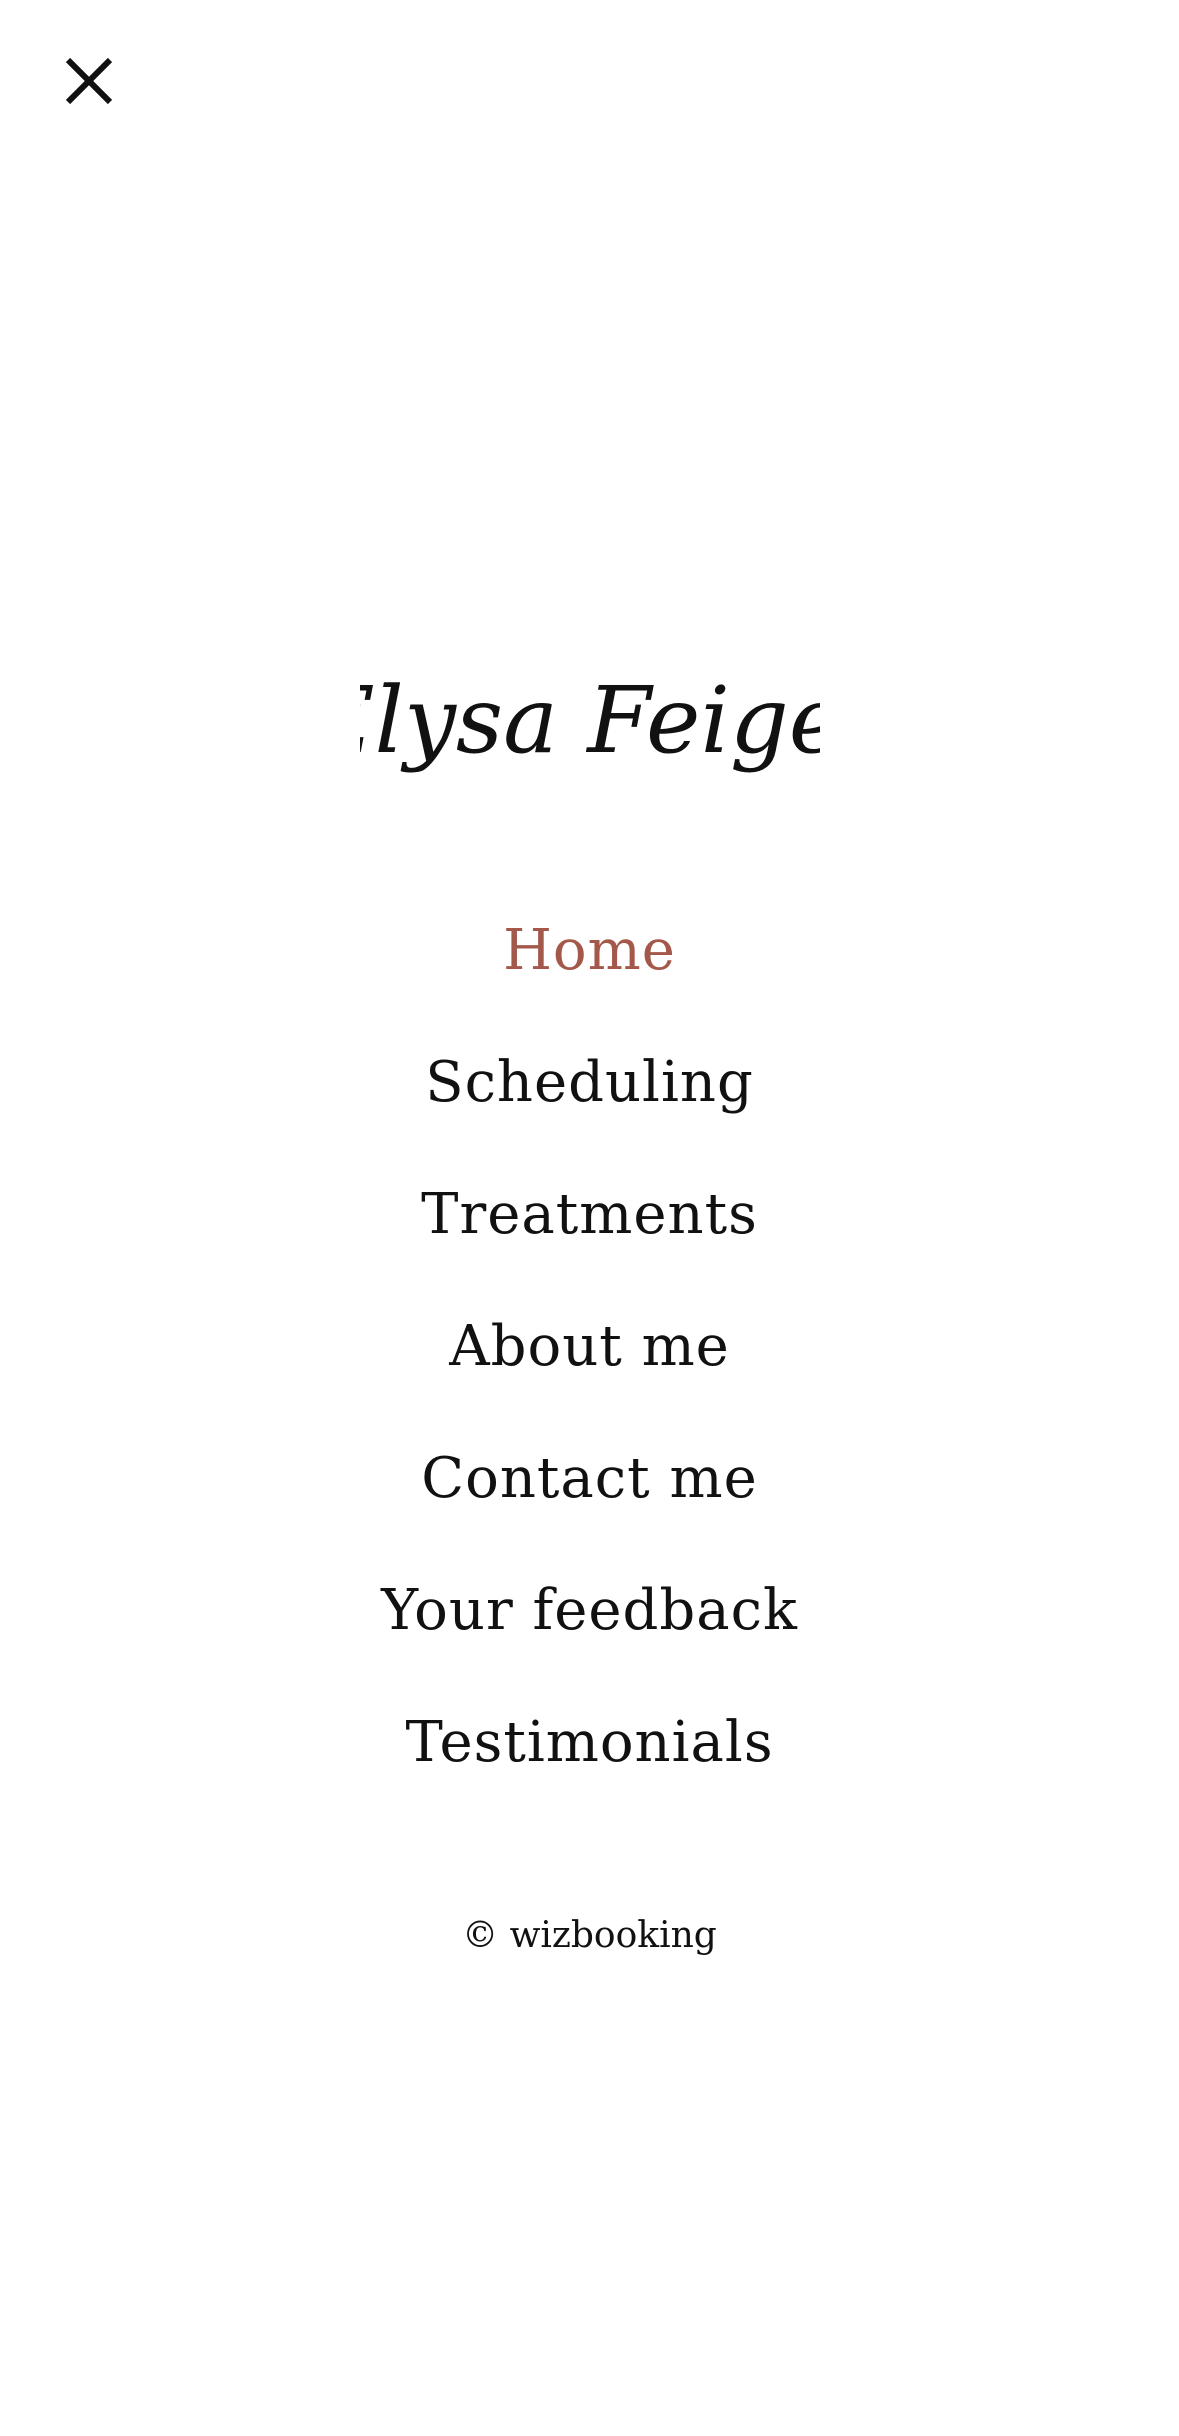  I want to click on nav-link-contact-me: Contact me, so click(589, 1478).